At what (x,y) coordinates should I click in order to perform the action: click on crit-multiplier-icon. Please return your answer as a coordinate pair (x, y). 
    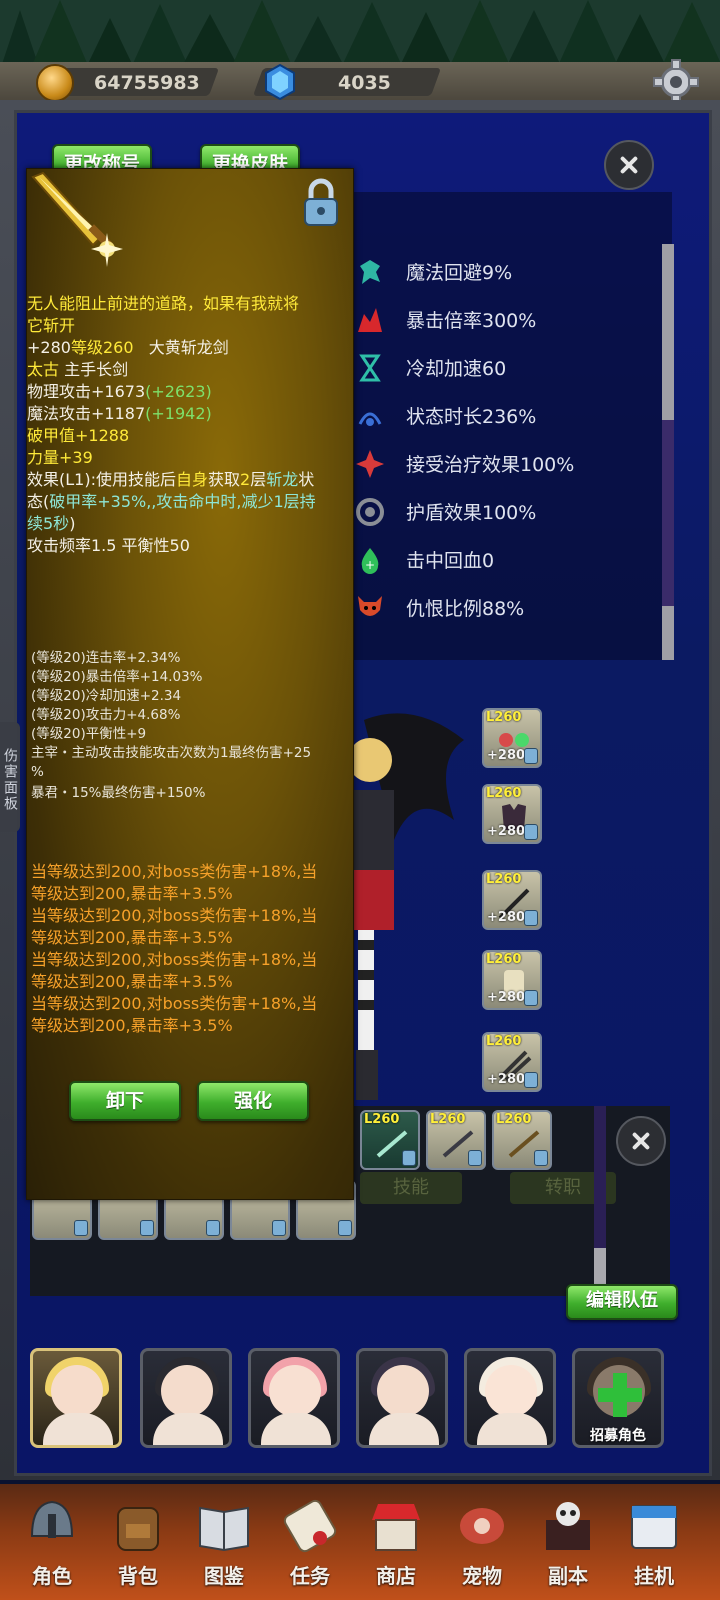
    Looking at the image, I should click on (370, 320).